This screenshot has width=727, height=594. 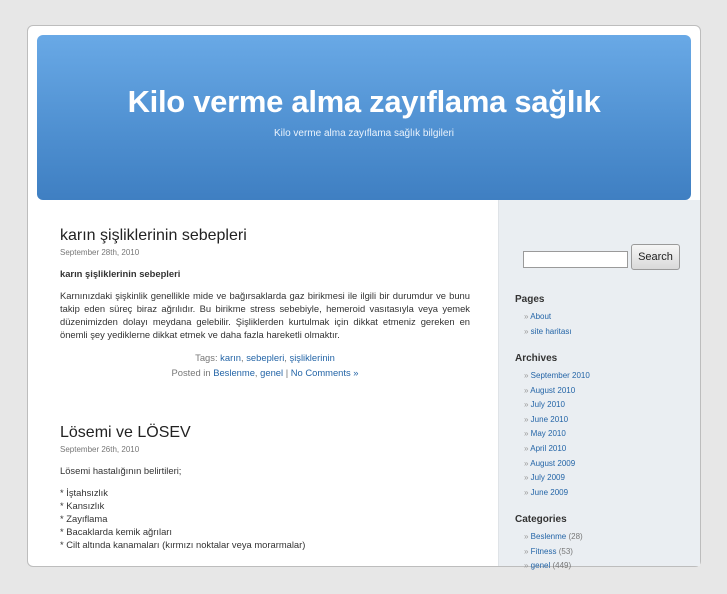 What do you see at coordinates (560, 375) in the screenshot?
I see `archive-link: September 2010` at bounding box center [560, 375].